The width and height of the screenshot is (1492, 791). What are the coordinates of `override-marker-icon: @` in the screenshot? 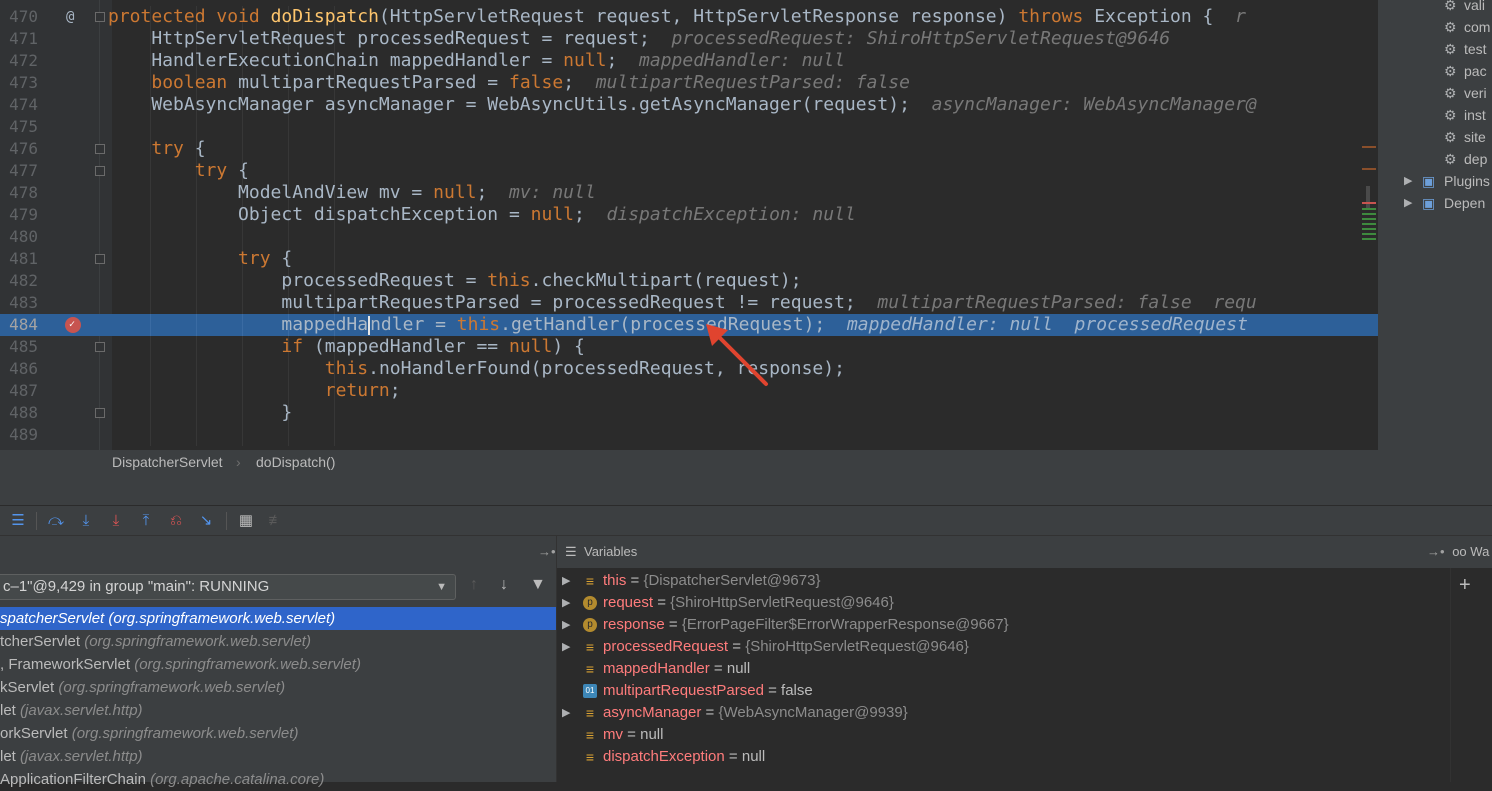 It's located at (70, 17).